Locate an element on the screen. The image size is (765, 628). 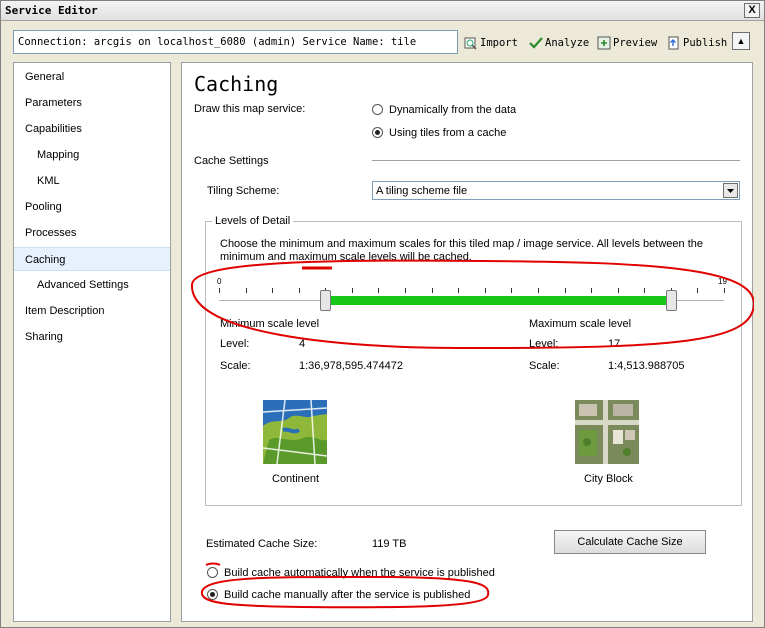
city-block-caption: City Block is located at coordinates (608, 479).